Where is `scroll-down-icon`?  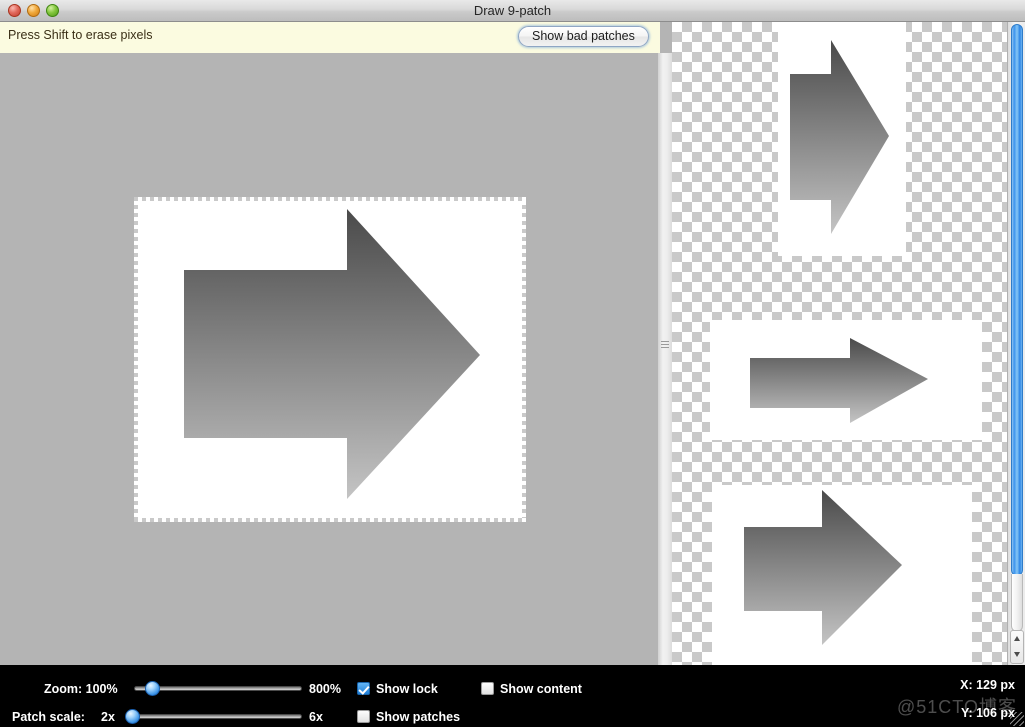
scroll-down-icon is located at coordinates (1017, 654).